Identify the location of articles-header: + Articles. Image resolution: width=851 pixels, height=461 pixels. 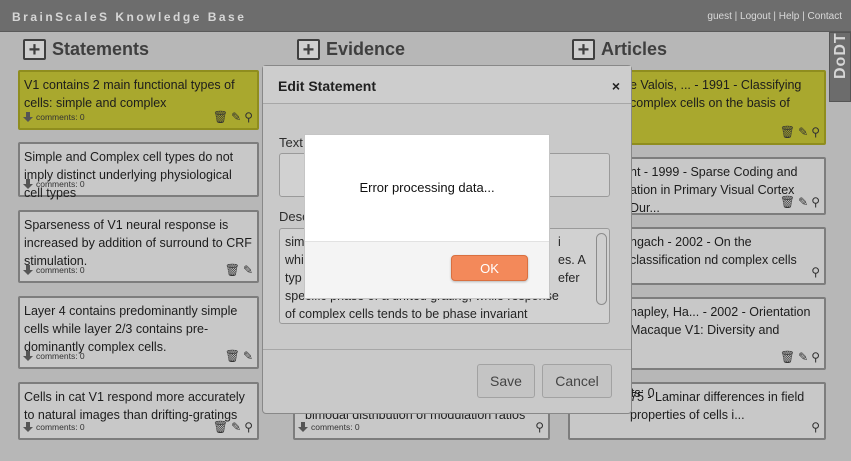
(619, 49).